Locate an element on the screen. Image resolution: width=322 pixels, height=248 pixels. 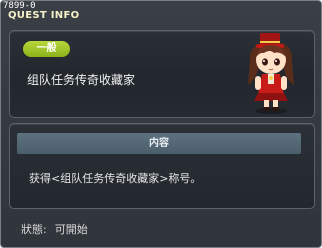
quest-category-badge: 一般 is located at coordinates (46, 49).